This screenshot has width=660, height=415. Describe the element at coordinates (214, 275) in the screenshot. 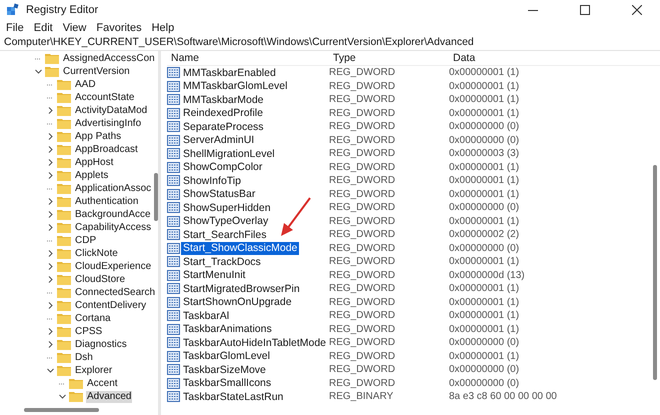

I see `value-name: StartMenuInit` at that location.